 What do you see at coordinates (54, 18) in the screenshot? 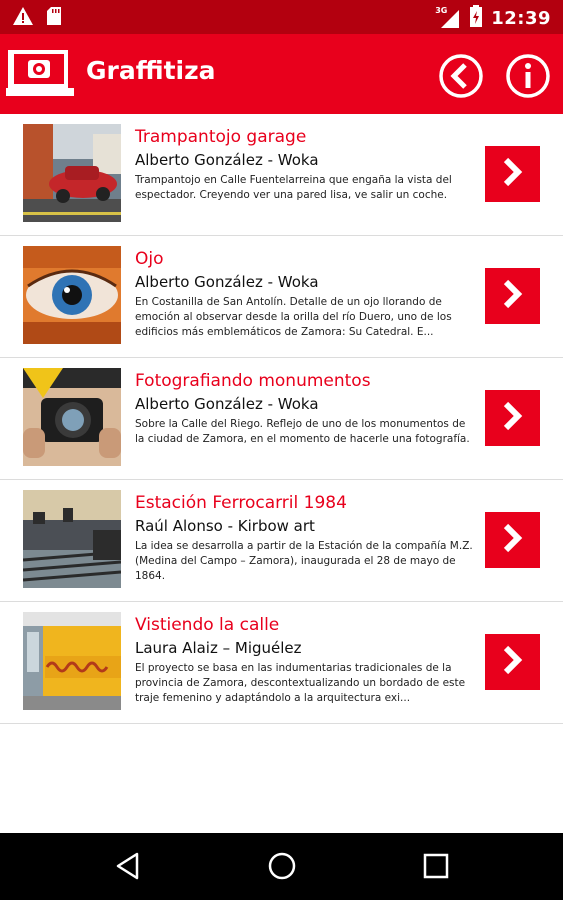
I see `sd-card-icon` at bounding box center [54, 18].